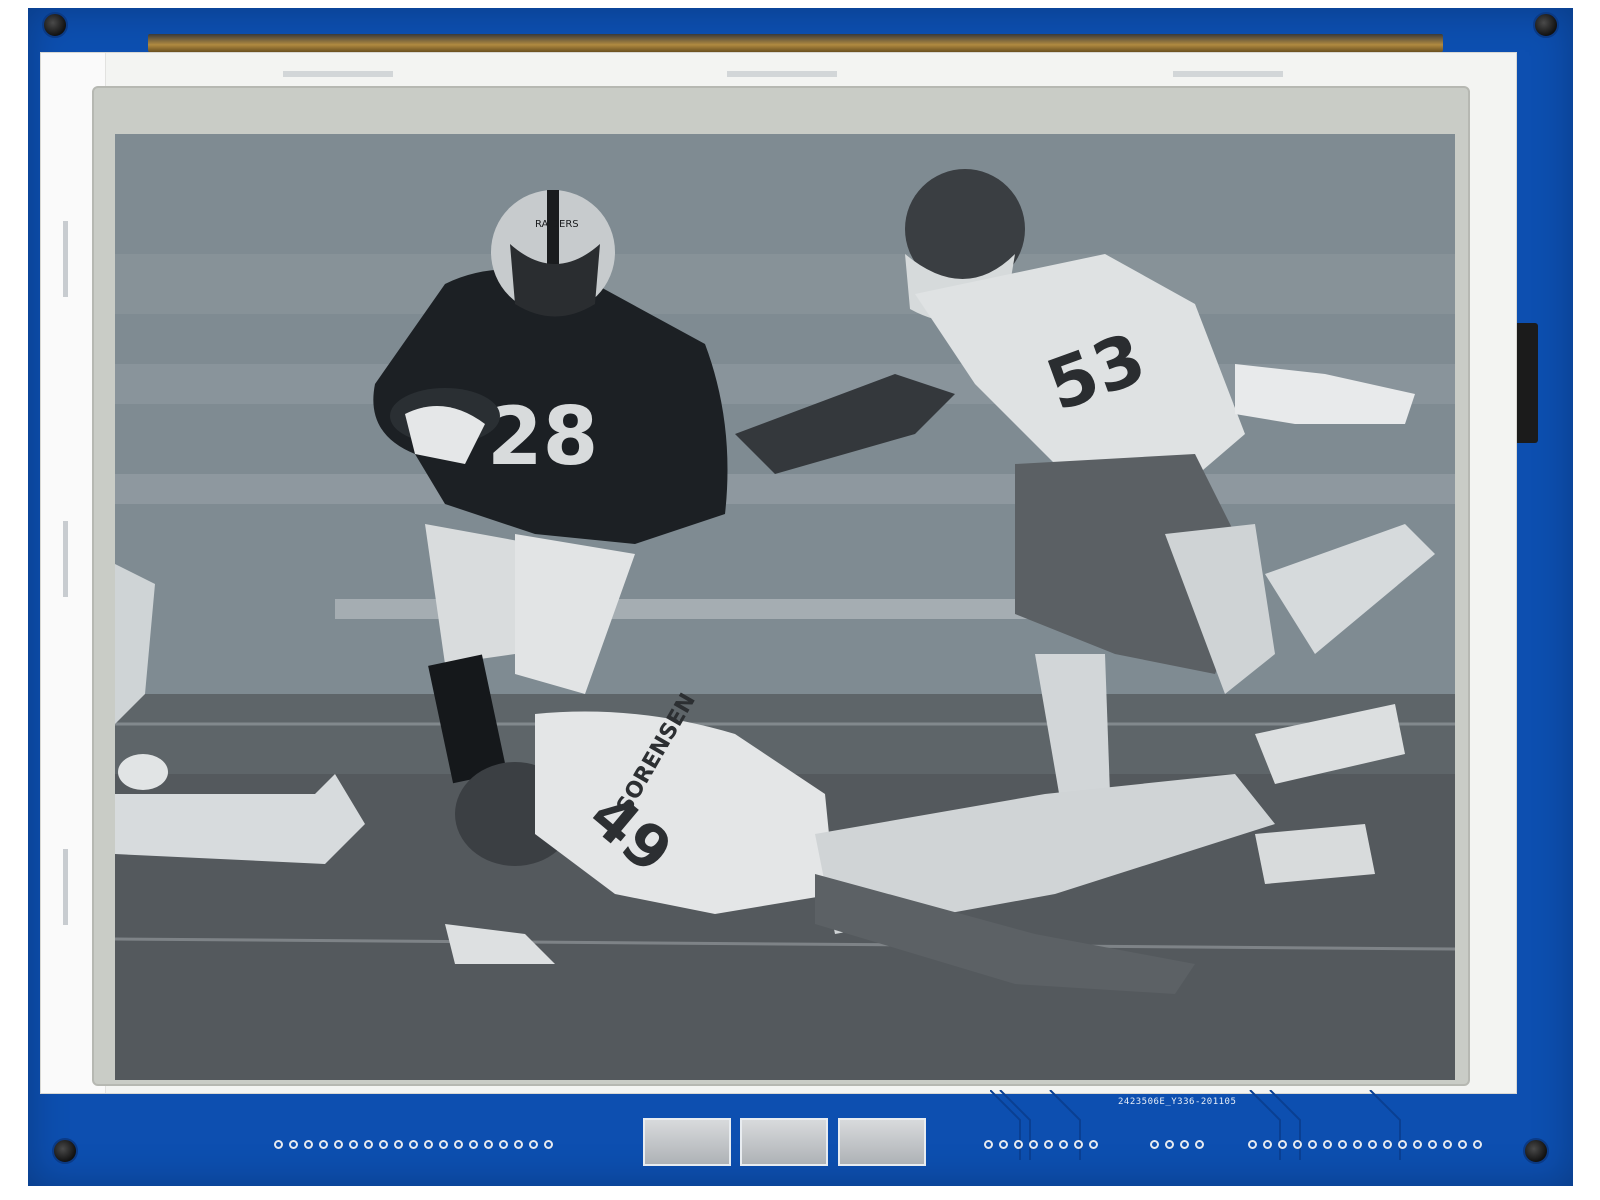 The width and height of the screenshot is (1600, 1200). I want to click on flex-cable-strip, so click(795, 43).